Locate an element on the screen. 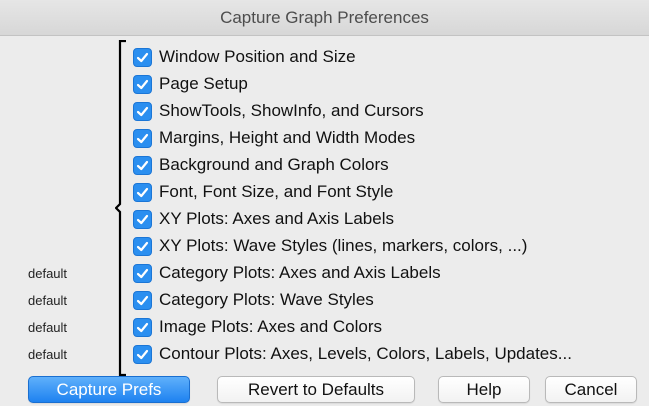 The width and height of the screenshot is (649, 406). cancel-button: Cancel is located at coordinates (591, 389).